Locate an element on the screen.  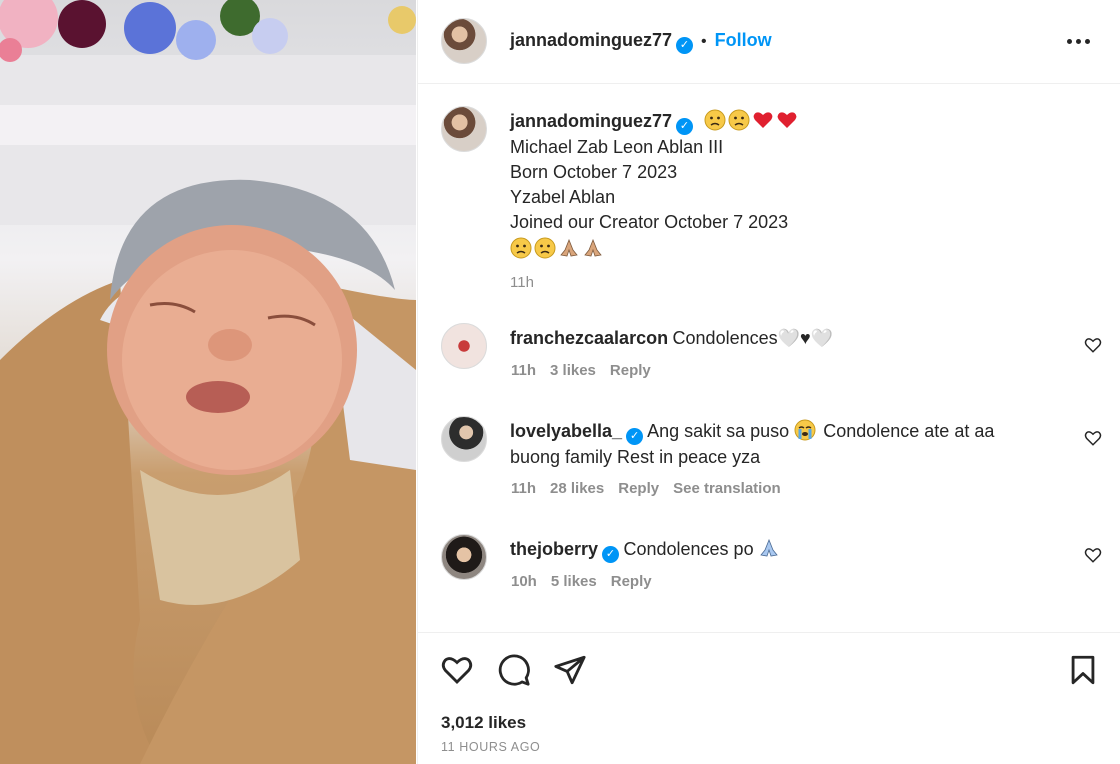
bookmark-icon is located at coordinates (1083, 670).